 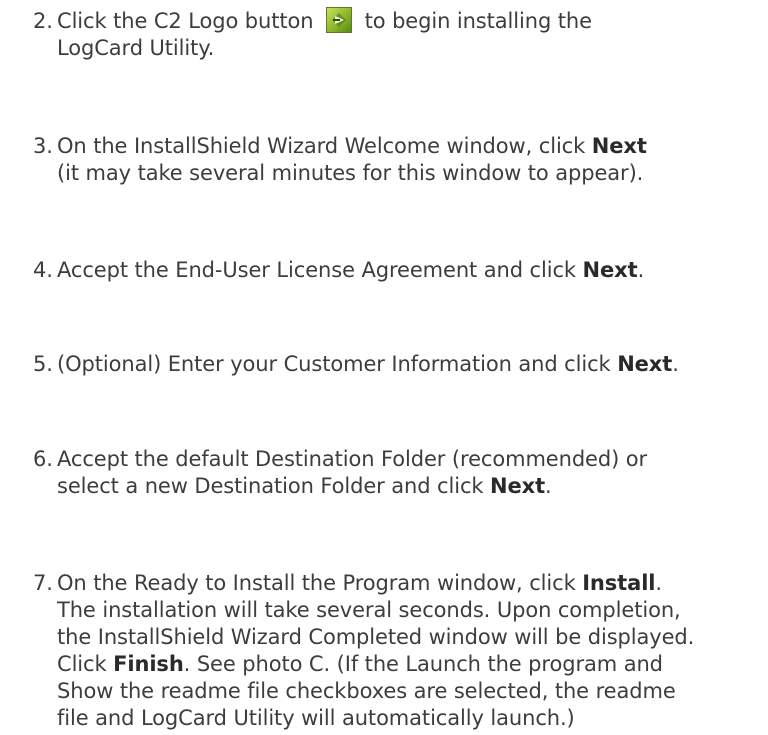 What do you see at coordinates (475, 21) in the screenshot?
I see `text-segment: to begin installing the` at bounding box center [475, 21].